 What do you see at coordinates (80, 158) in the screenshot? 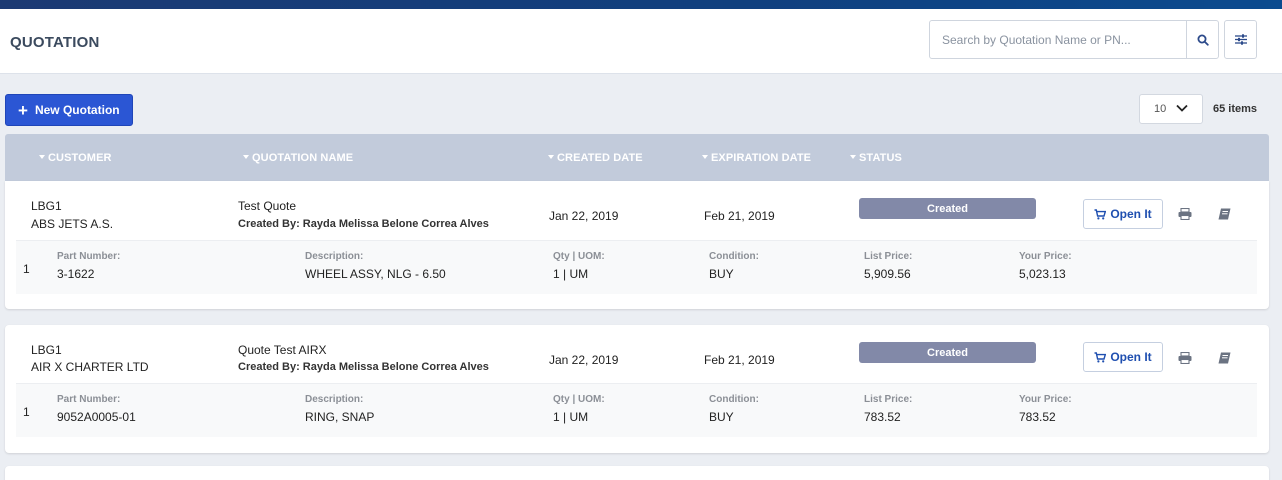
I see `column-header-label: CUSTOMER` at bounding box center [80, 158].